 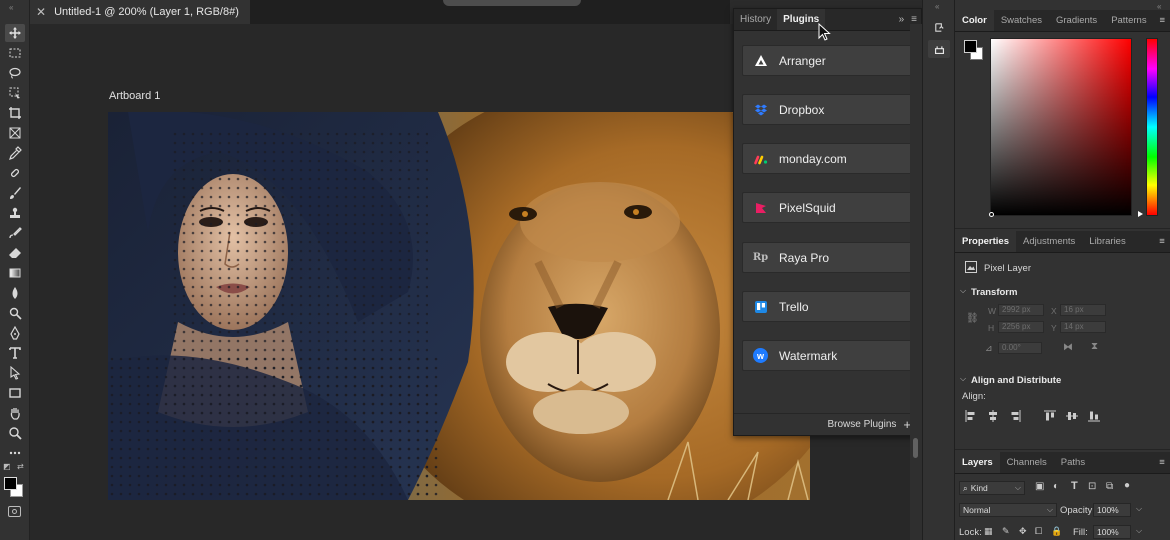 I want to click on blur-tool-icon, so click(x=15, y=293).